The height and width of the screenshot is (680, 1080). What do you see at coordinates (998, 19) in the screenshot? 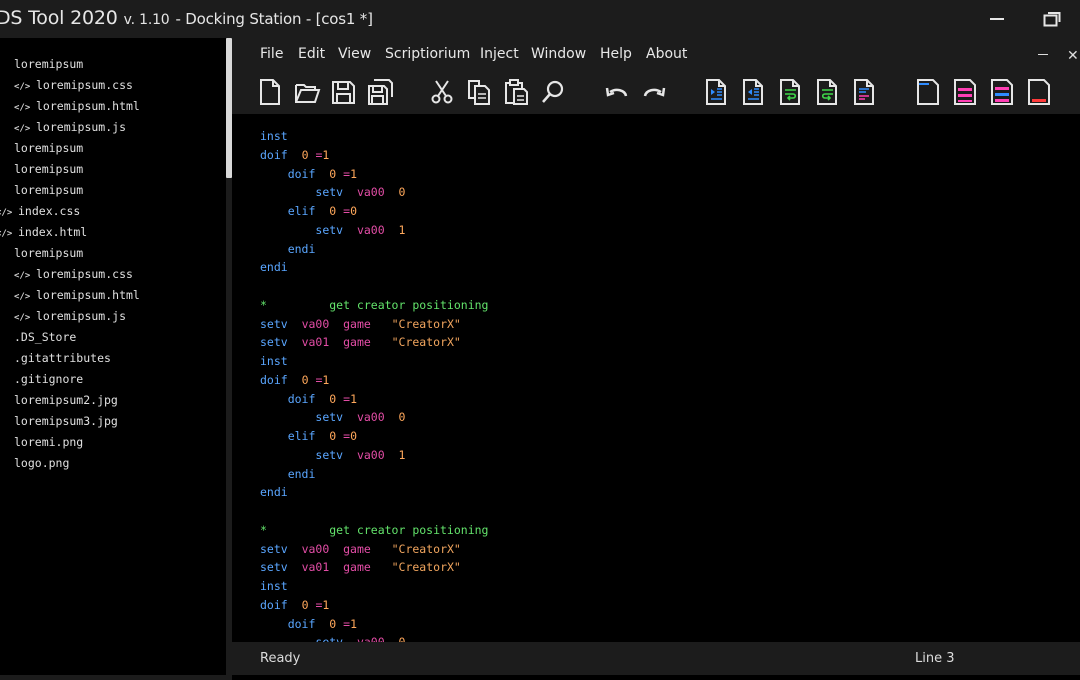
I see `minimize-icon` at bounding box center [998, 19].